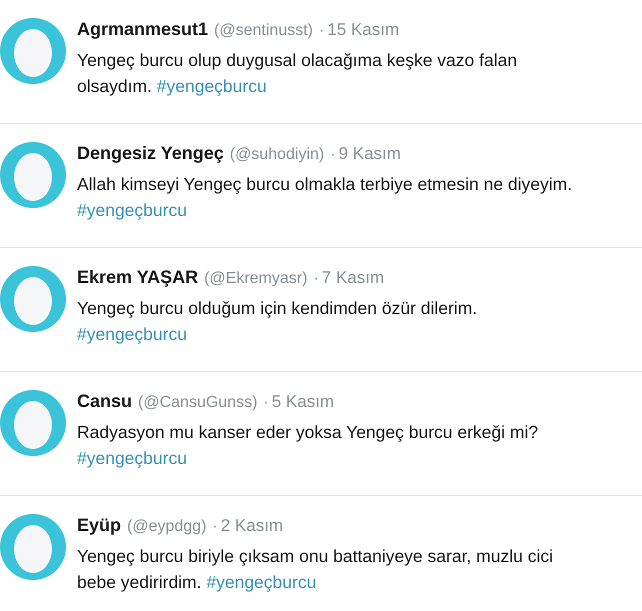  Describe the element at coordinates (277, 321) in the screenshot. I see `tweet-text: Yengeç burcu olduğum için kendimden özür dilerim. #yengeçburcu` at that location.